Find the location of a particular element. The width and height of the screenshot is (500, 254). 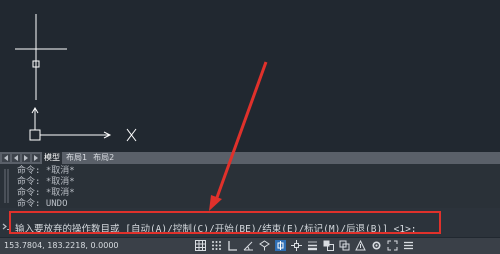

ucs-icon is located at coordinates (83, 124).